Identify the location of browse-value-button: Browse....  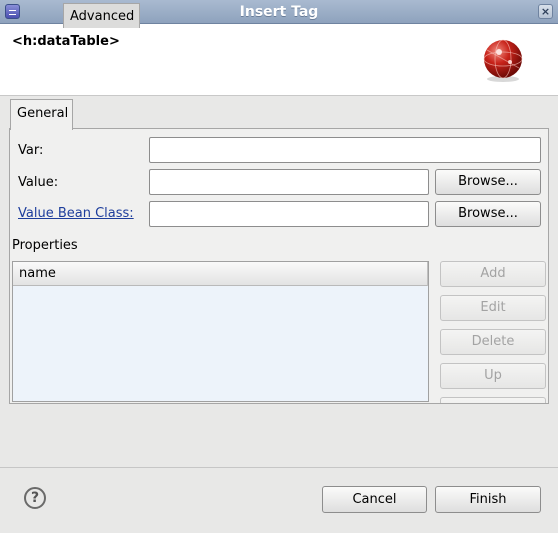
(488, 182).